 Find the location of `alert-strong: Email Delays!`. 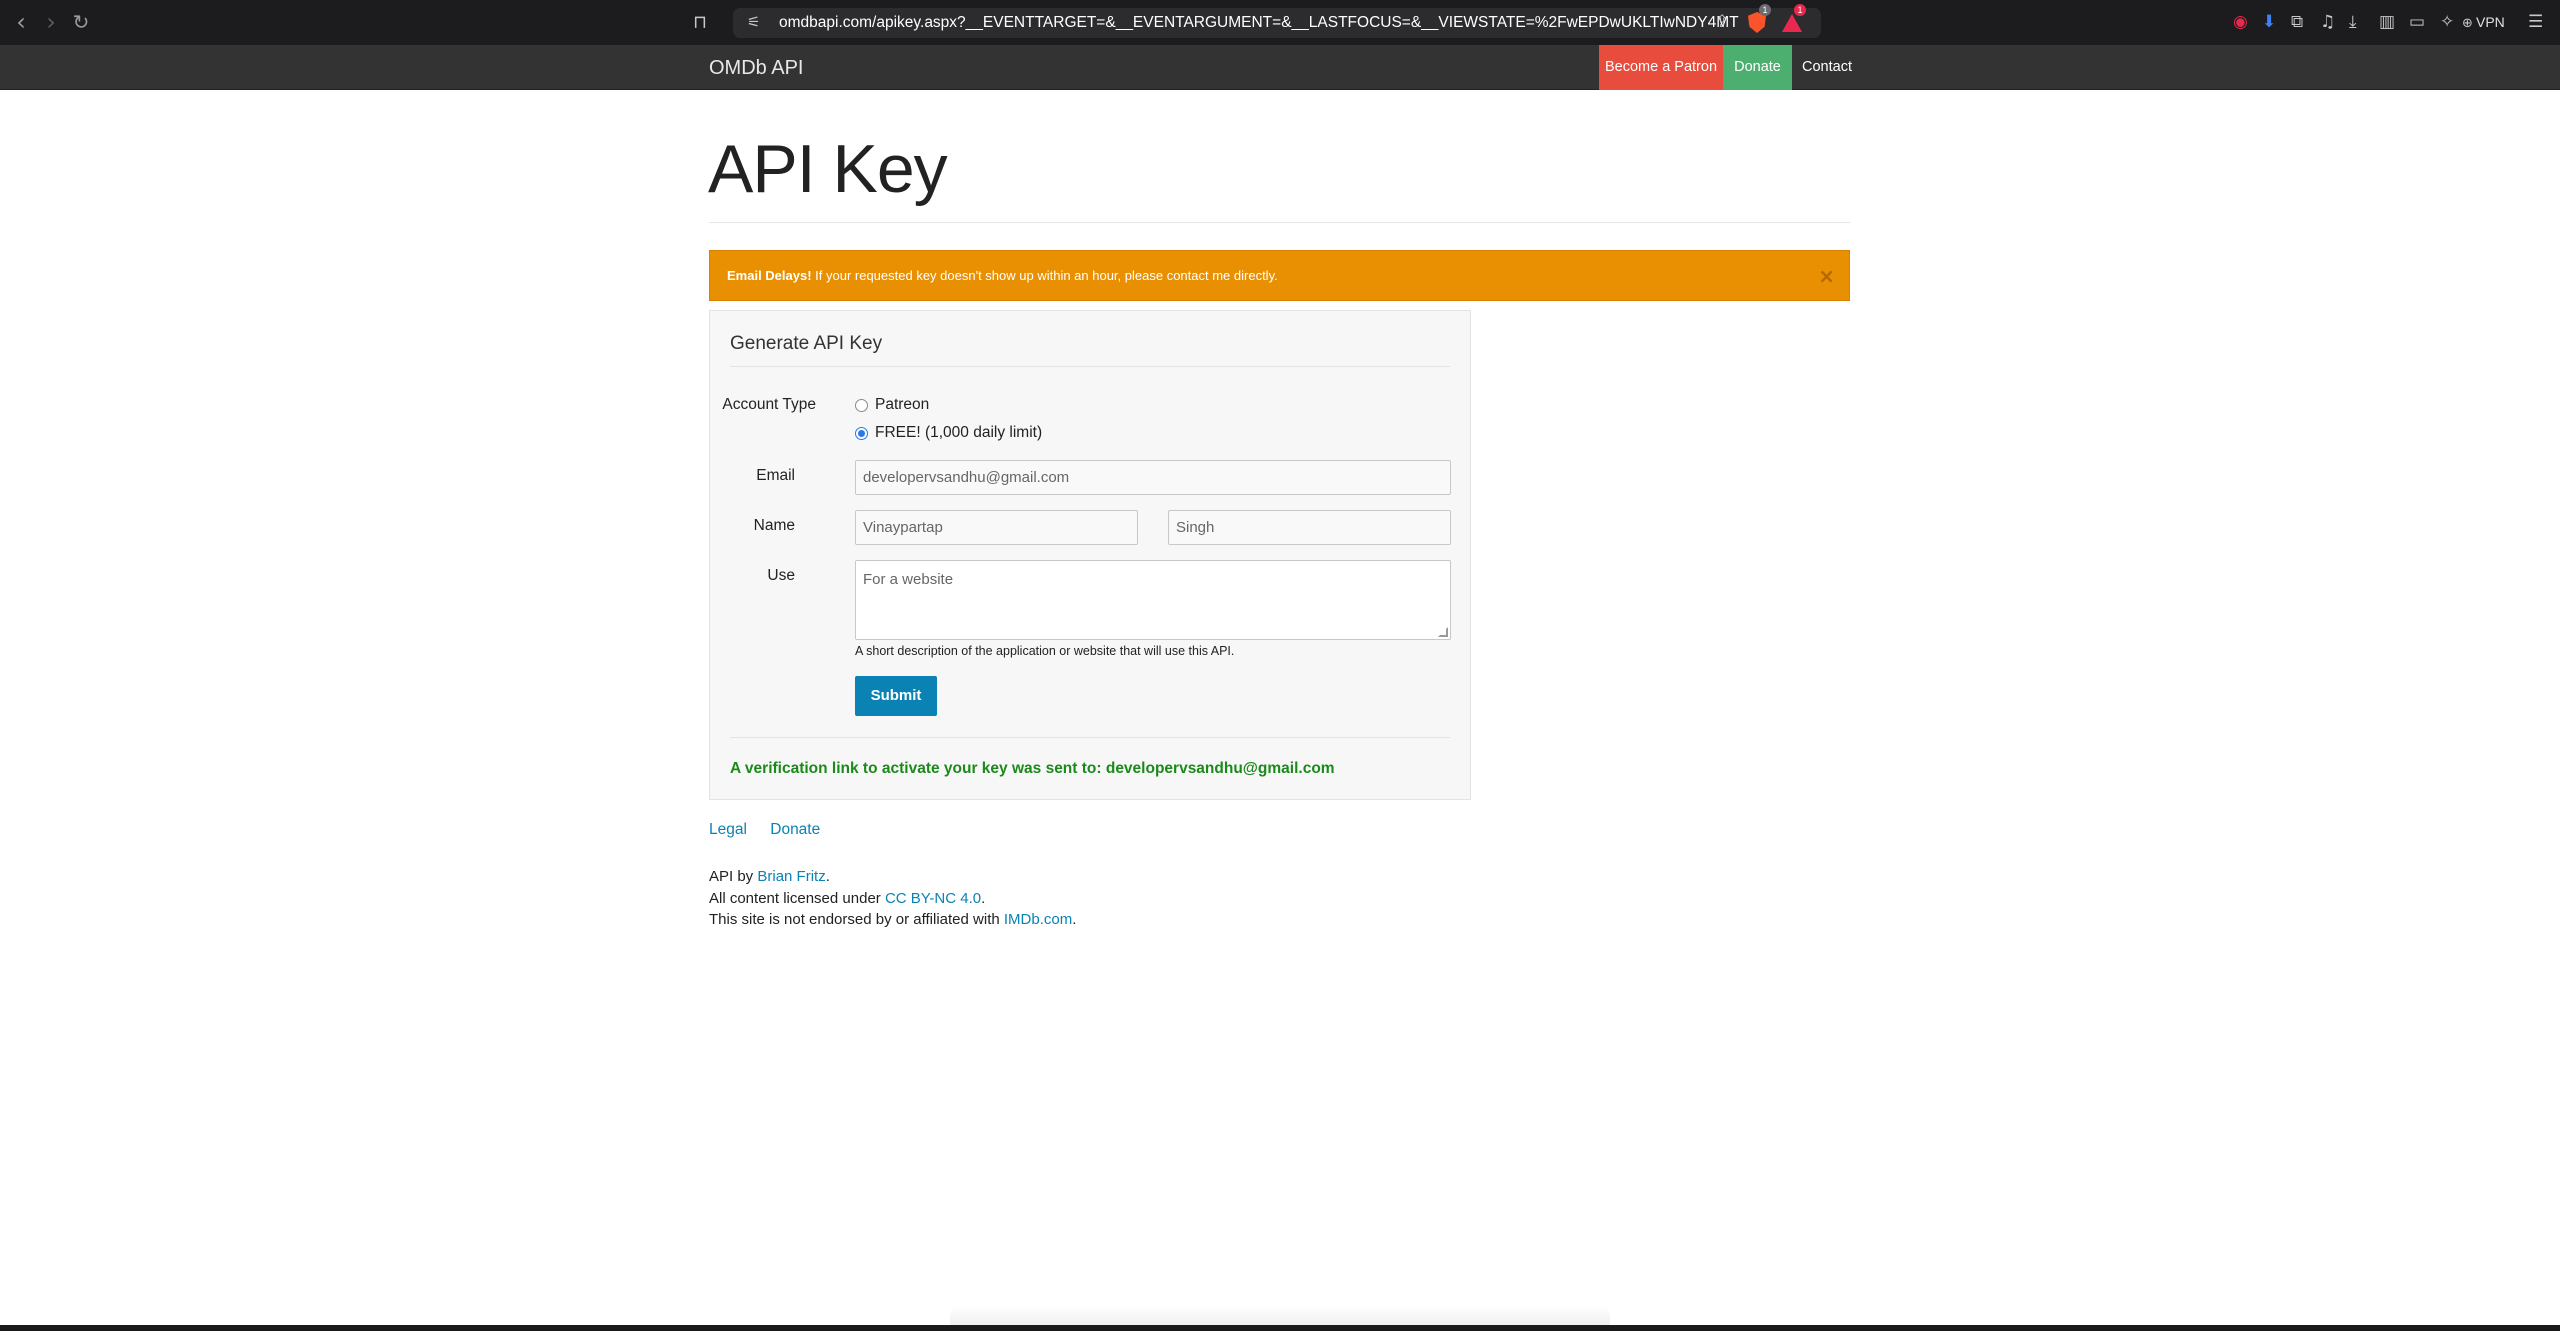

alert-strong: Email Delays! is located at coordinates (769, 275).